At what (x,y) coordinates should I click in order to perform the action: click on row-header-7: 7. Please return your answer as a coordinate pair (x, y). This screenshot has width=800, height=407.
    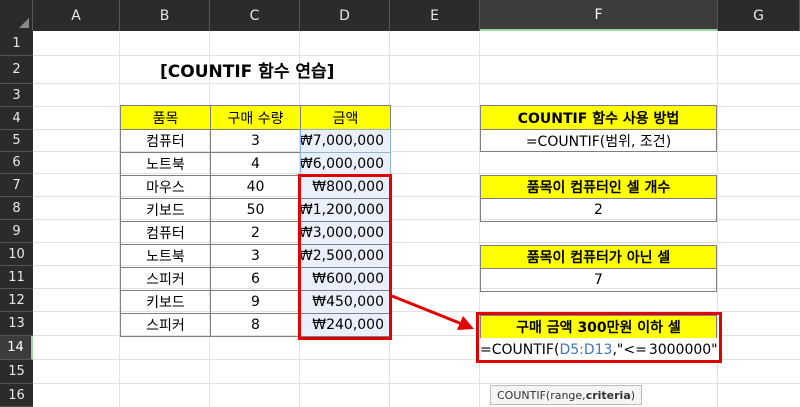
    Looking at the image, I should click on (16, 185).